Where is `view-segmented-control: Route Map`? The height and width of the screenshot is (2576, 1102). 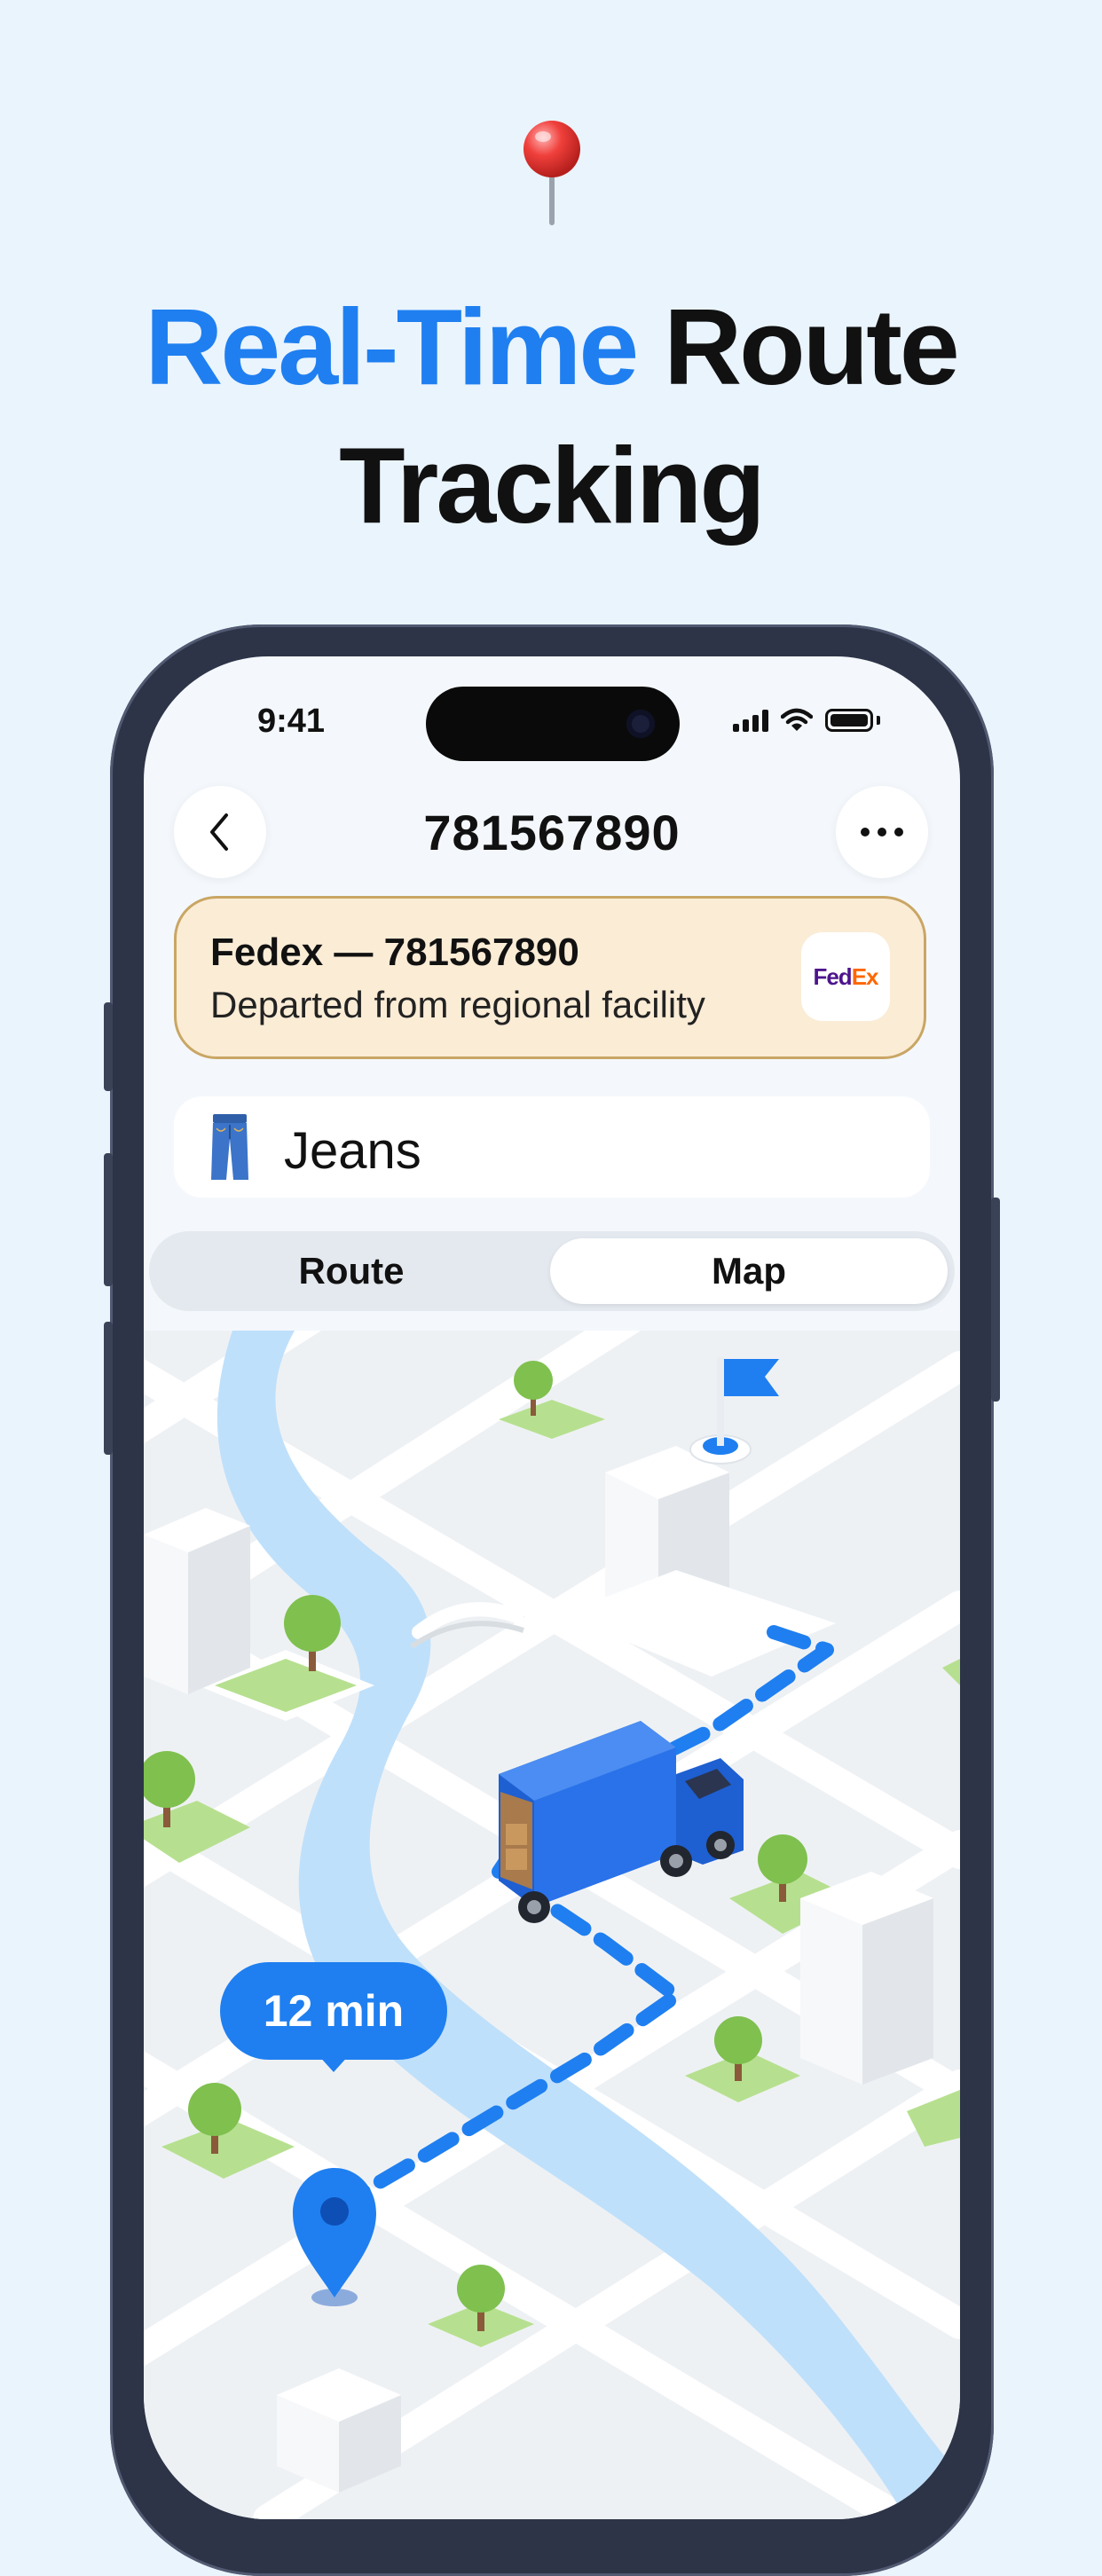 view-segmented-control: Route Map is located at coordinates (552, 1271).